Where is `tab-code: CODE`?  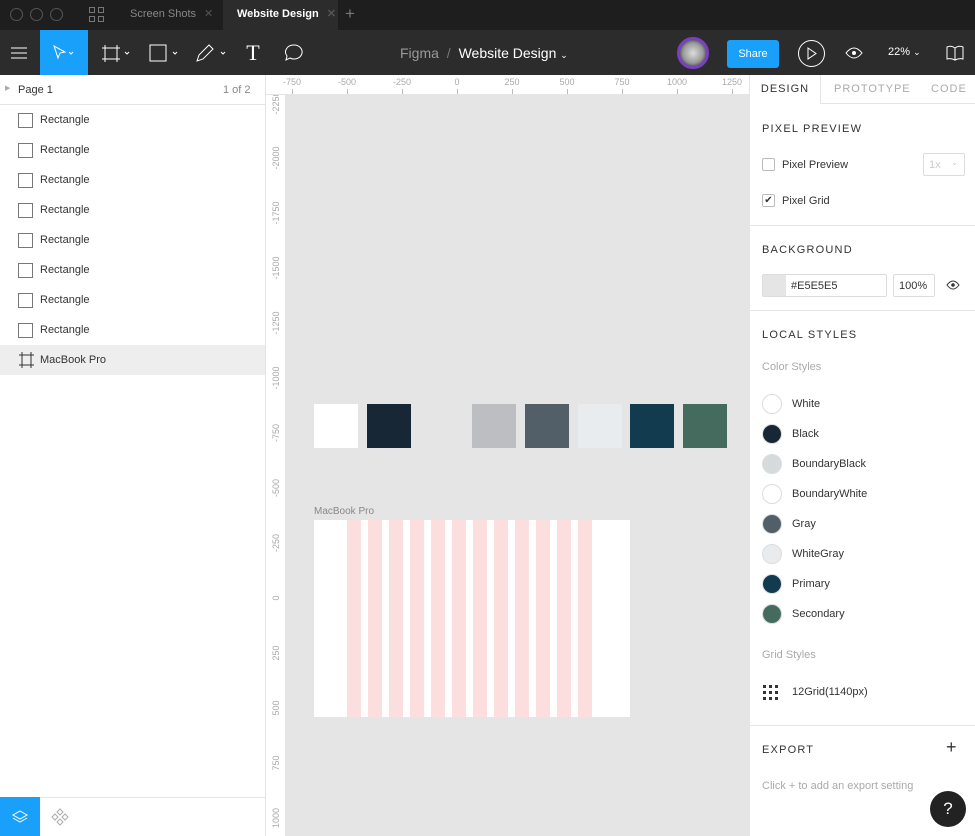
tab-code: CODE is located at coordinates (949, 89).